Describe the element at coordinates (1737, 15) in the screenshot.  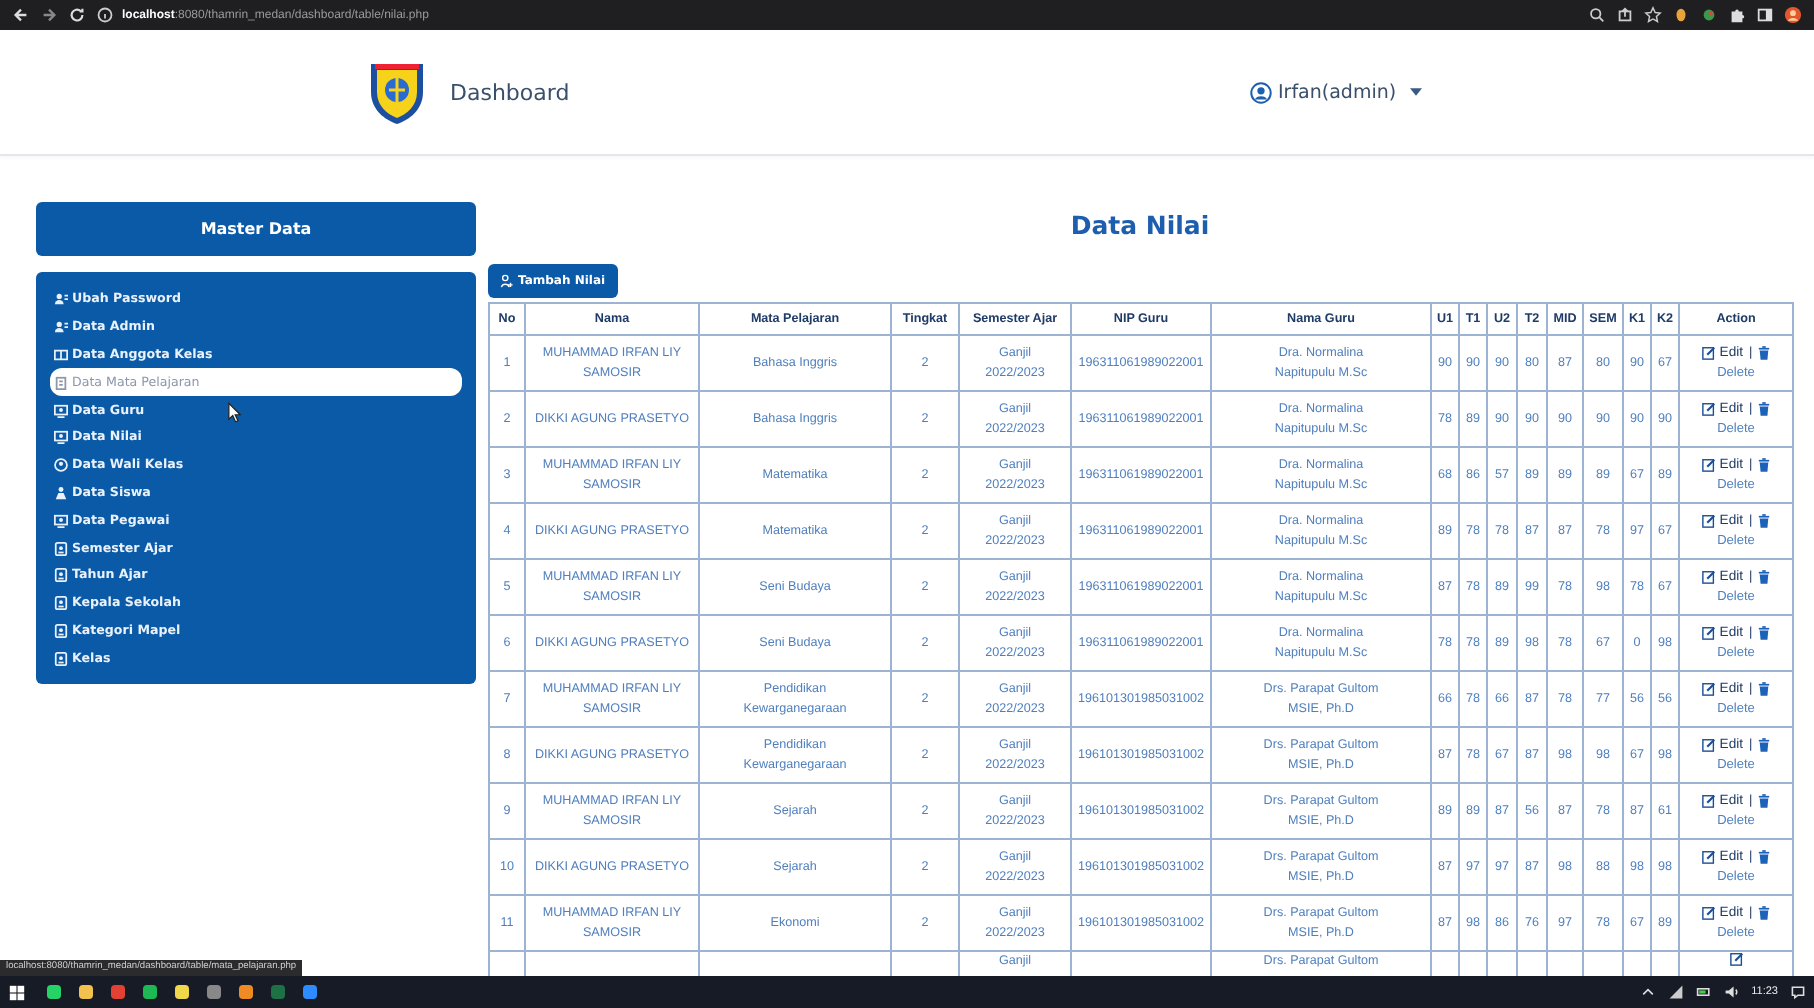
I see `puzzle-icon` at that location.